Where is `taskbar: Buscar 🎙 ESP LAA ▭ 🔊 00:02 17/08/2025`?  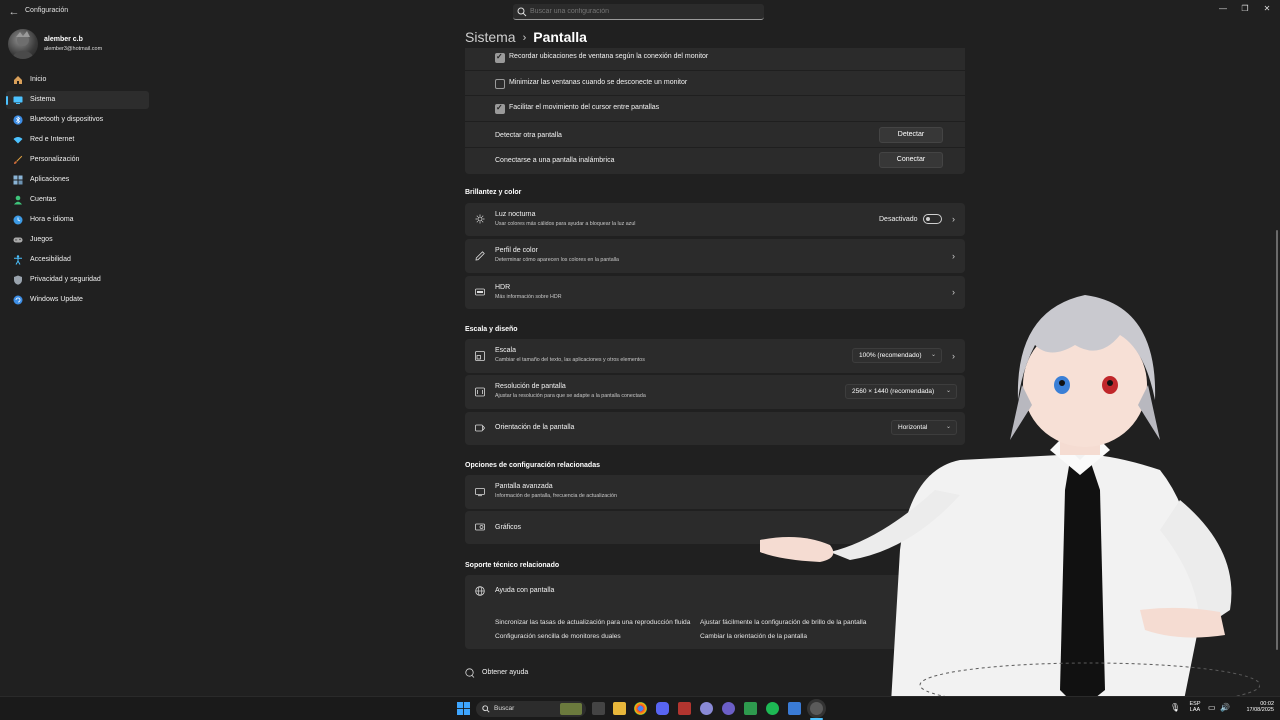 taskbar: Buscar 🎙 ESP LAA ▭ 🔊 00:02 17/08/2025 is located at coordinates (640, 708).